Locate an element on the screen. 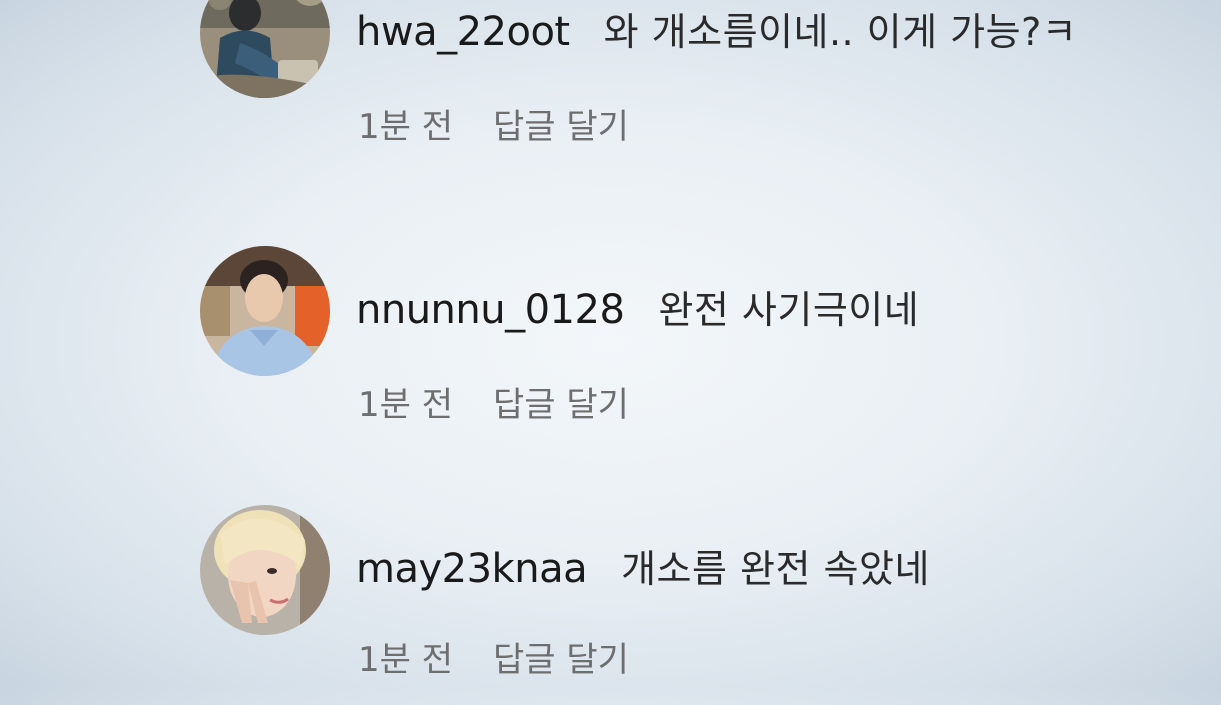 The width and height of the screenshot is (1221, 705). username: may23knaa is located at coordinates (472, 569).